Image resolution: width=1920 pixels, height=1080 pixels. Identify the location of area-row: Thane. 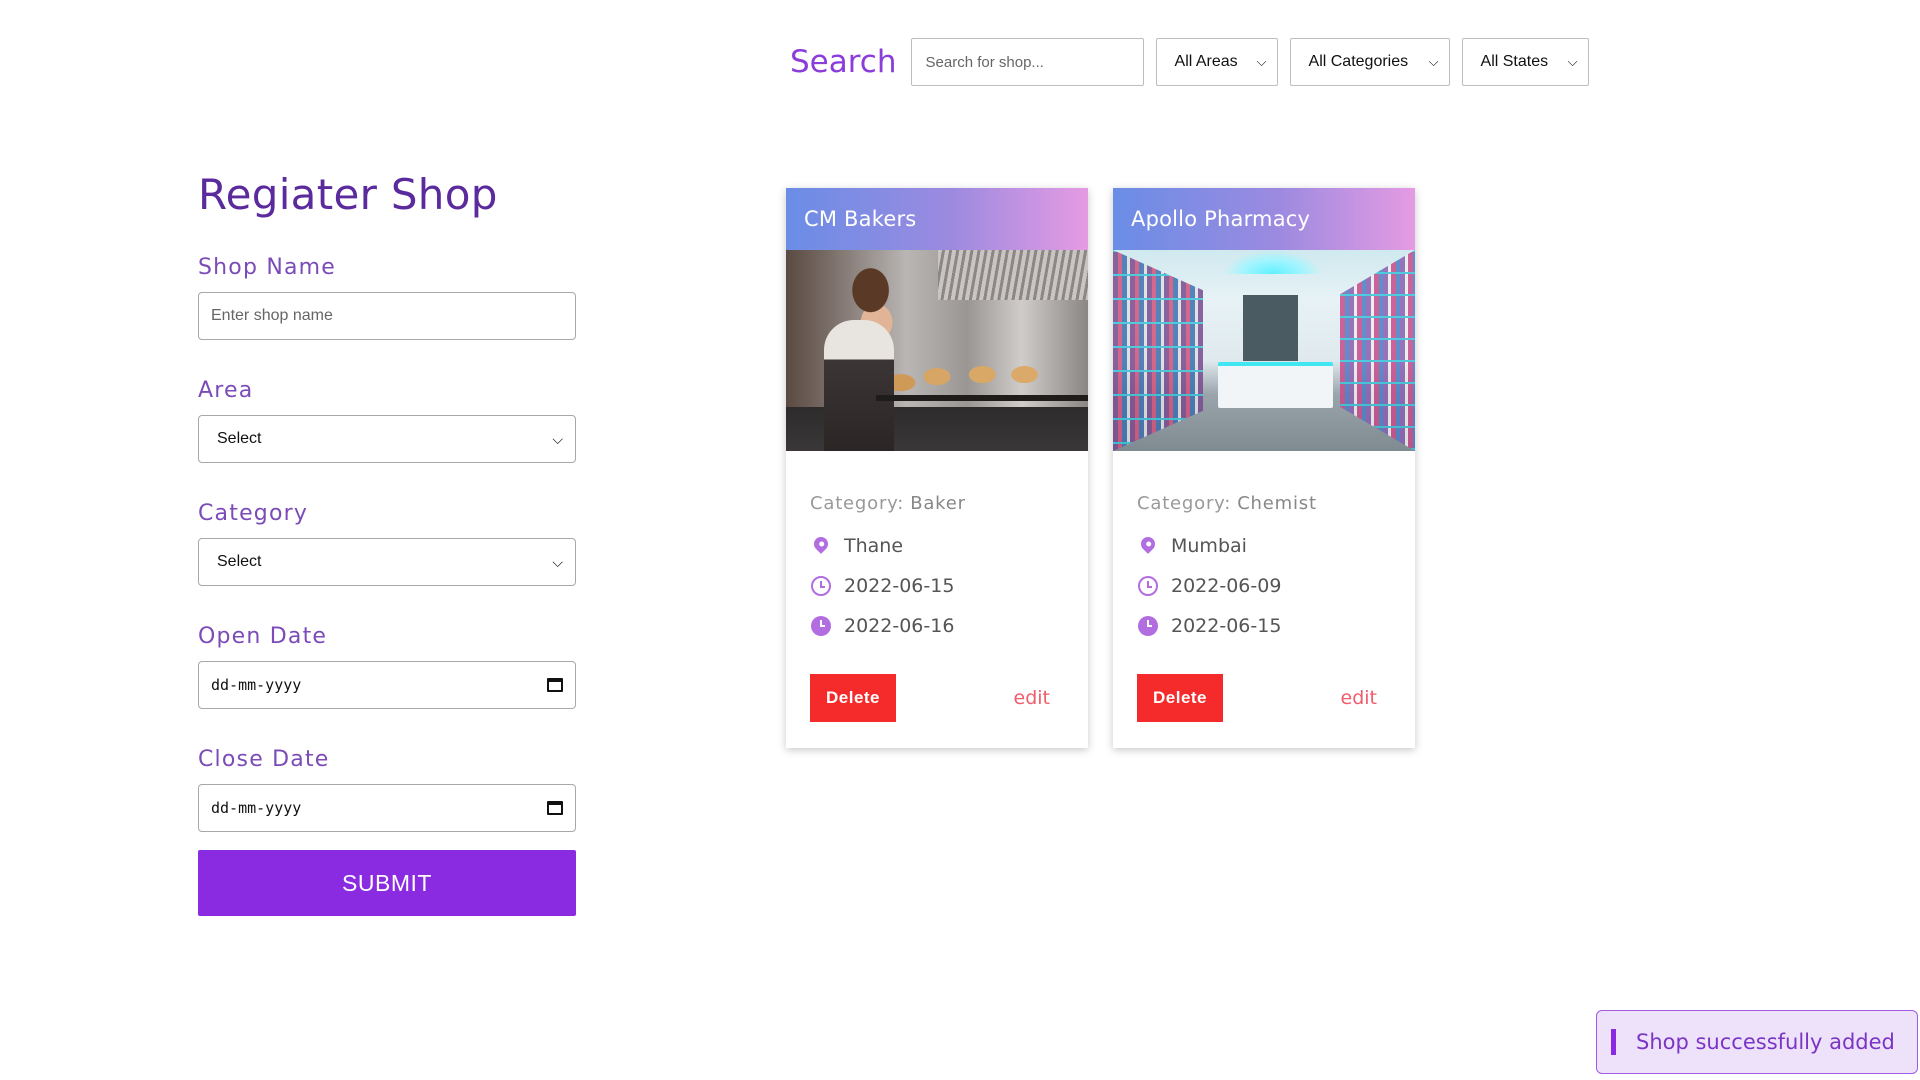
(937, 545).